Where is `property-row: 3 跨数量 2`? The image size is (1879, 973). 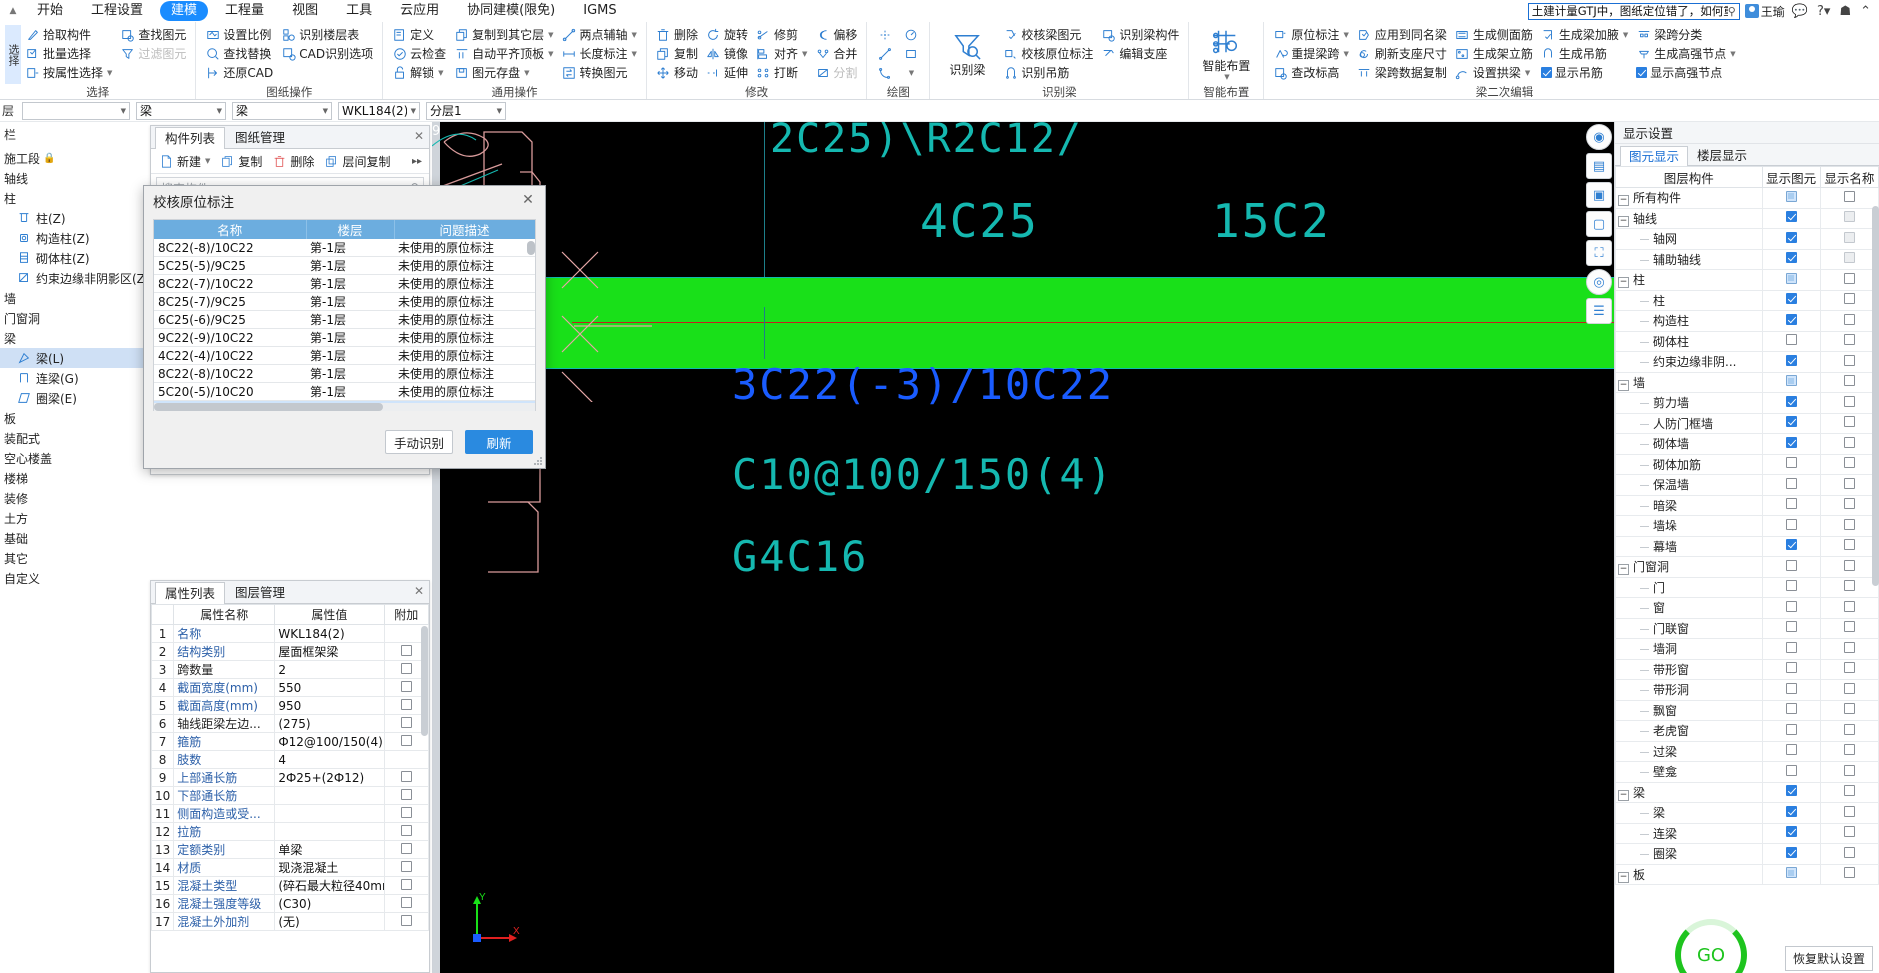 property-row: 3 跨数量 2 is located at coordinates (290, 669).